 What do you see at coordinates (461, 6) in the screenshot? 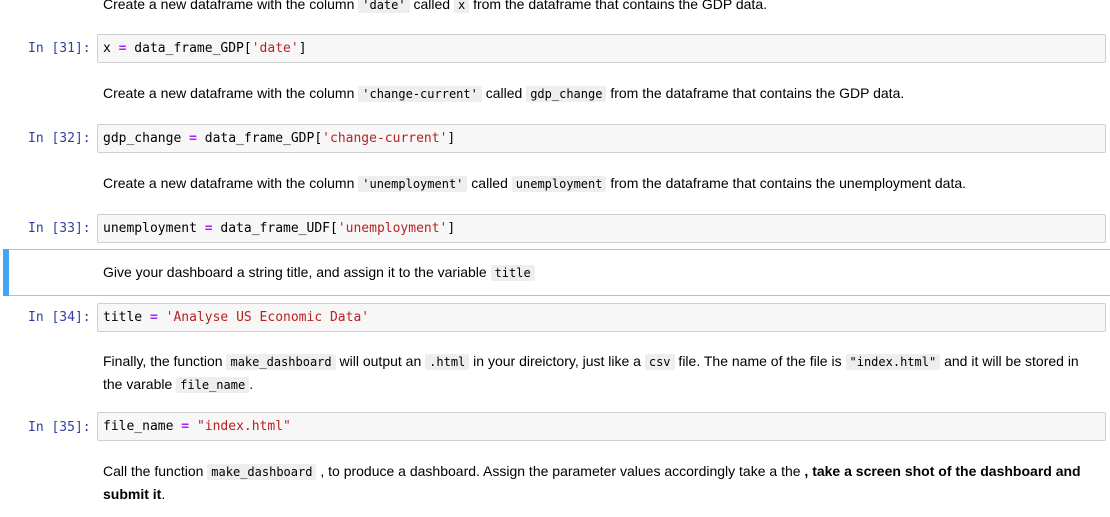
I see `inline-code: x` at bounding box center [461, 6].